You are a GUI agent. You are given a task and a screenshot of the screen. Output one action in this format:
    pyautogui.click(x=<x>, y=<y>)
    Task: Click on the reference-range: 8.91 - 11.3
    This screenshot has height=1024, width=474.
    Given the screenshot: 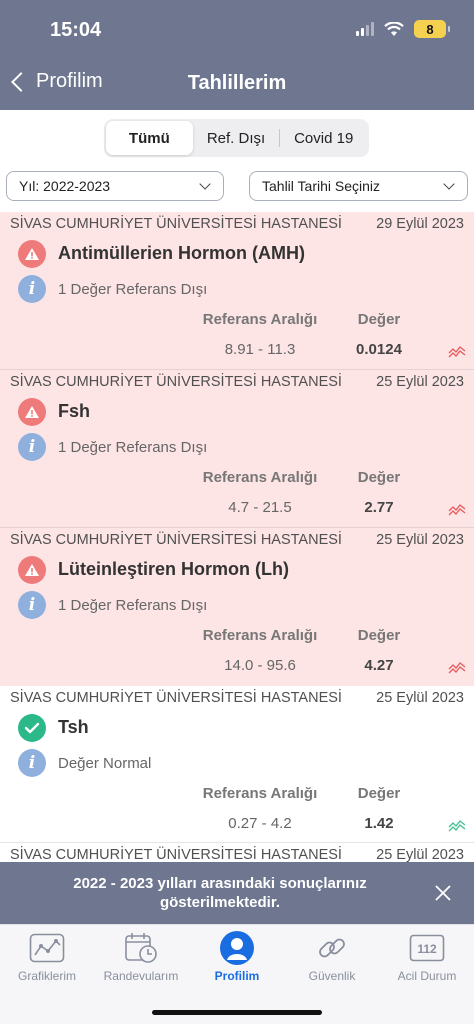 What is the action you would take?
    pyautogui.click(x=260, y=349)
    